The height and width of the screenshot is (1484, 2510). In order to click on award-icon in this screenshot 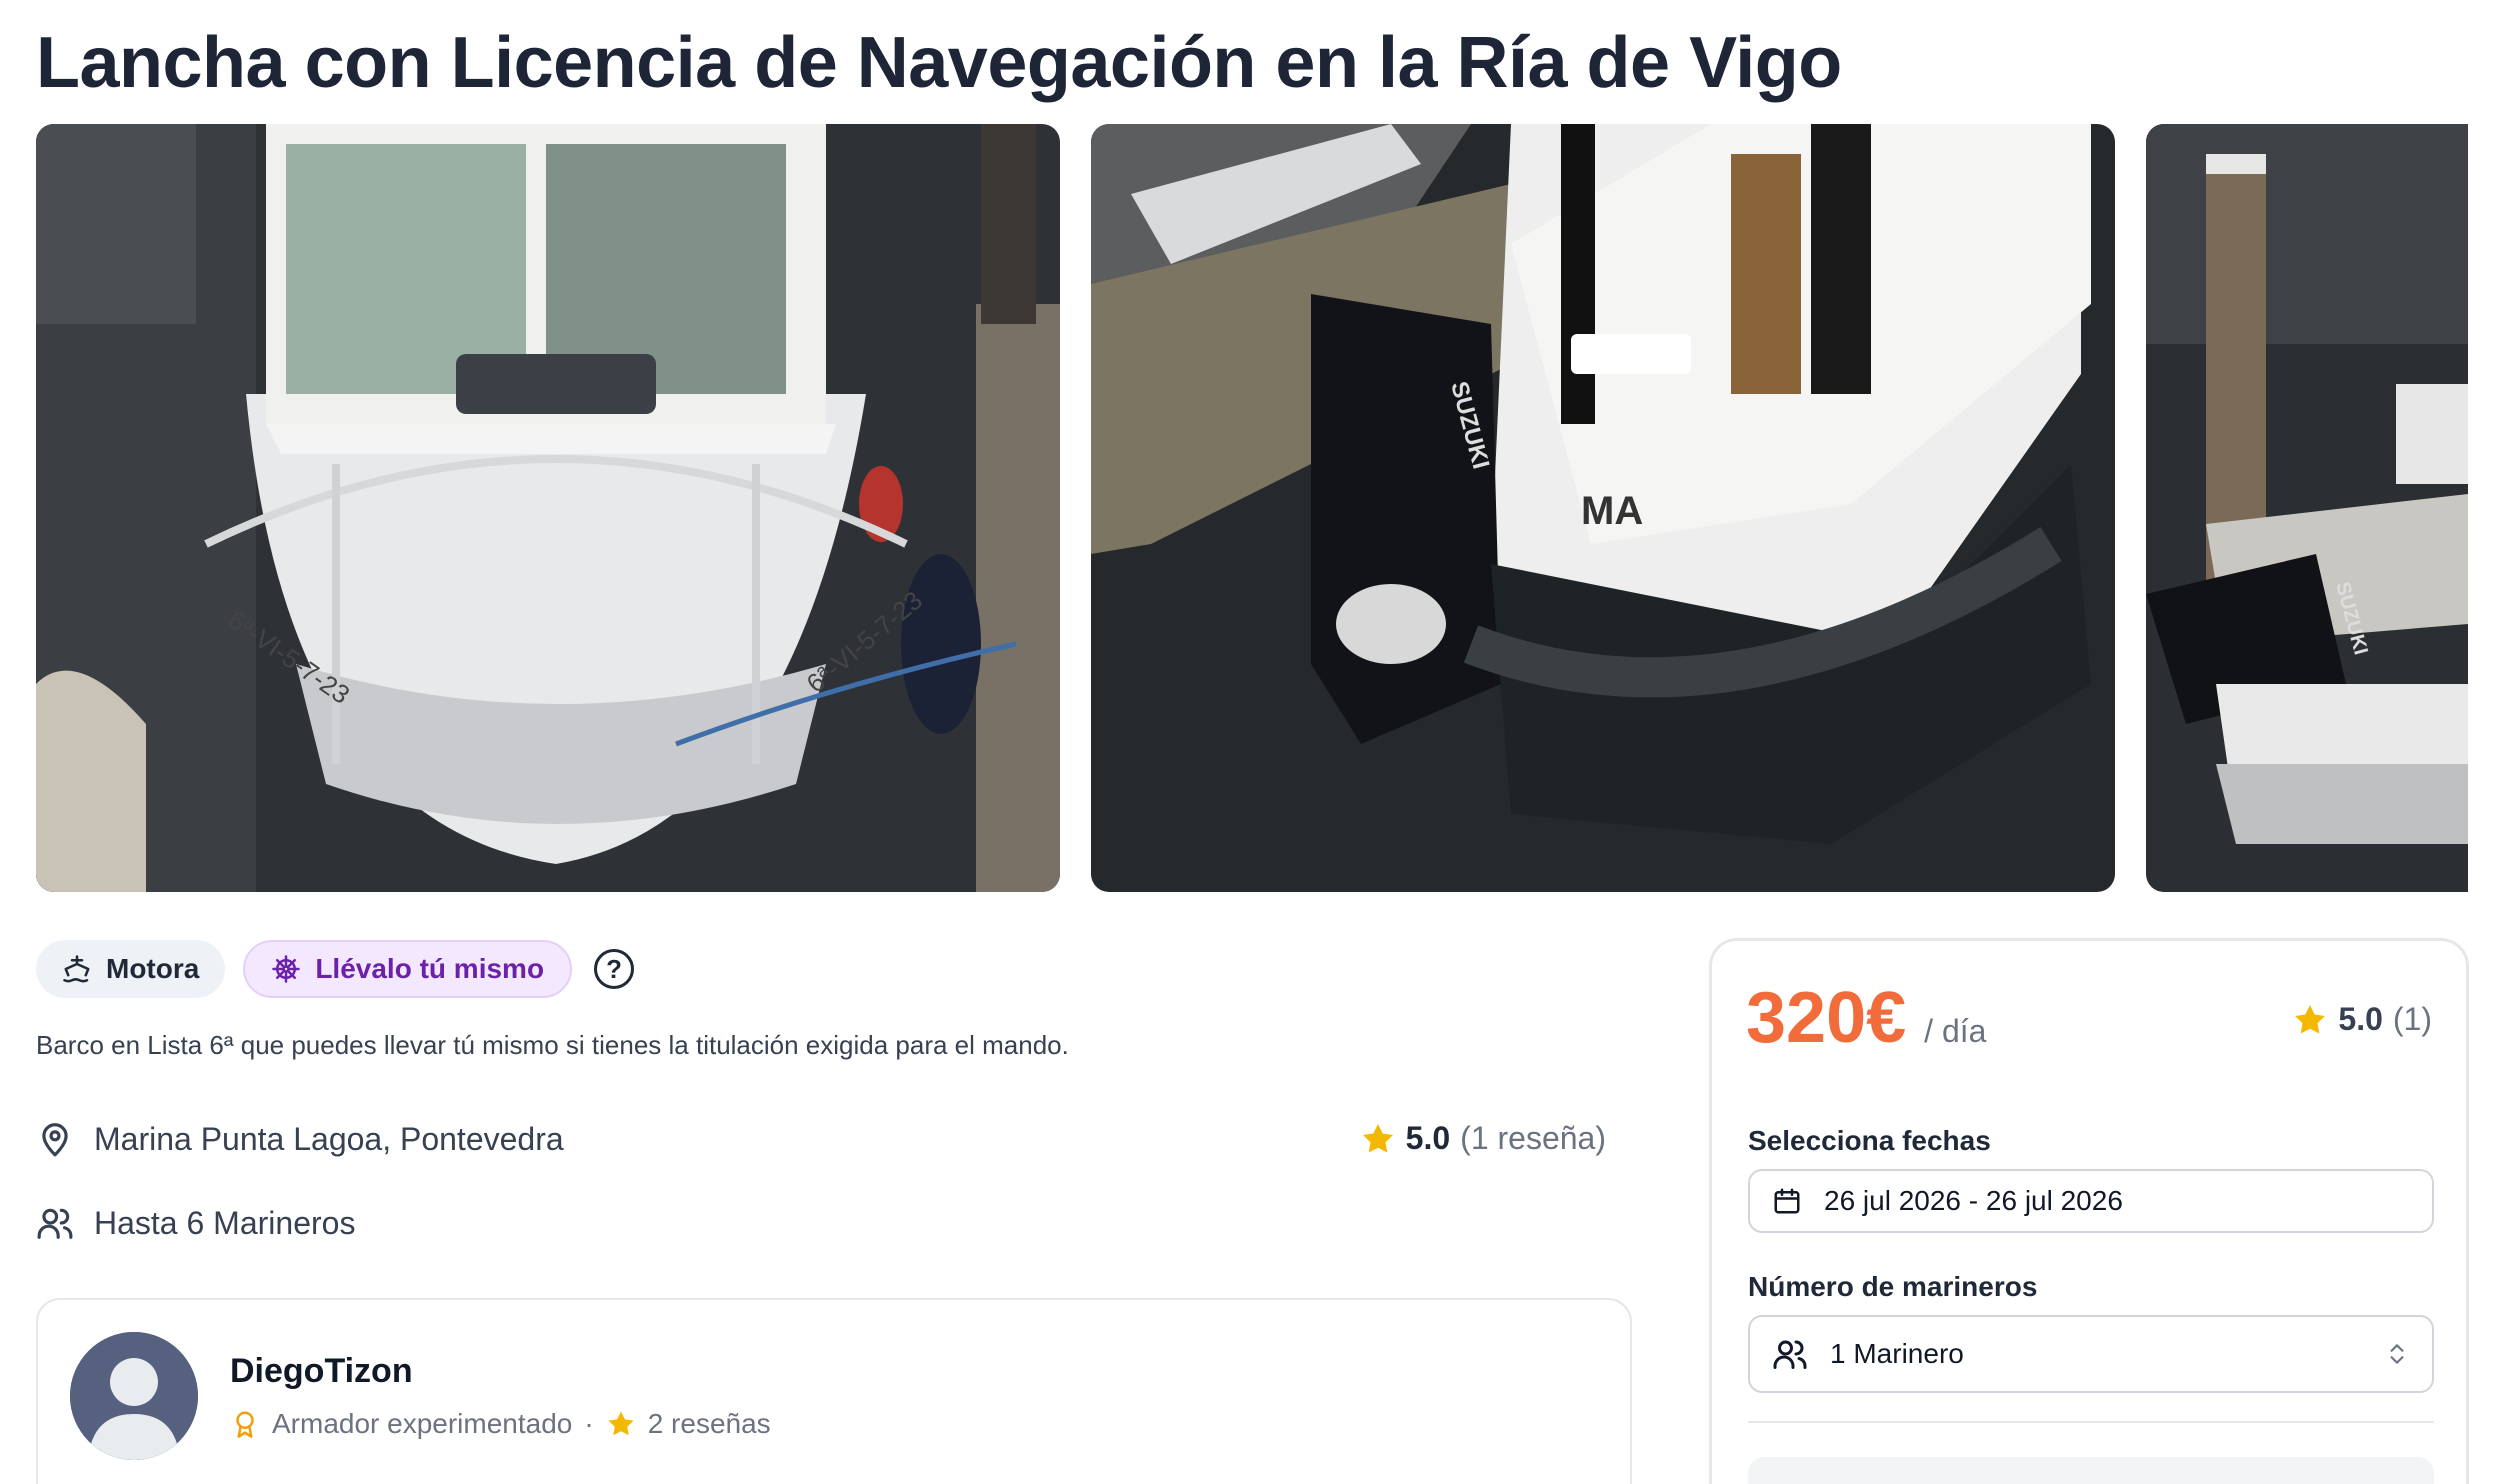, I will do `click(245, 1424)`.